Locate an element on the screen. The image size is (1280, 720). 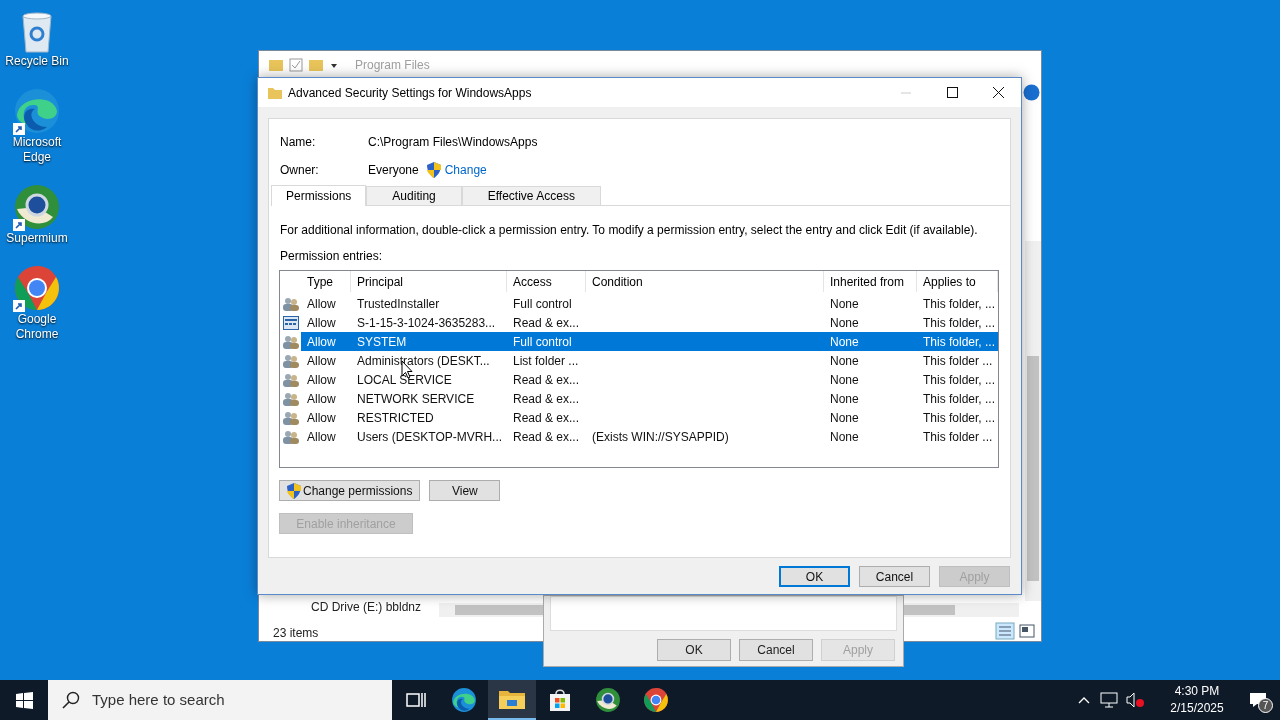
field-value: C:\Program Files\WindowsApps is located at coordinates (453, 142).